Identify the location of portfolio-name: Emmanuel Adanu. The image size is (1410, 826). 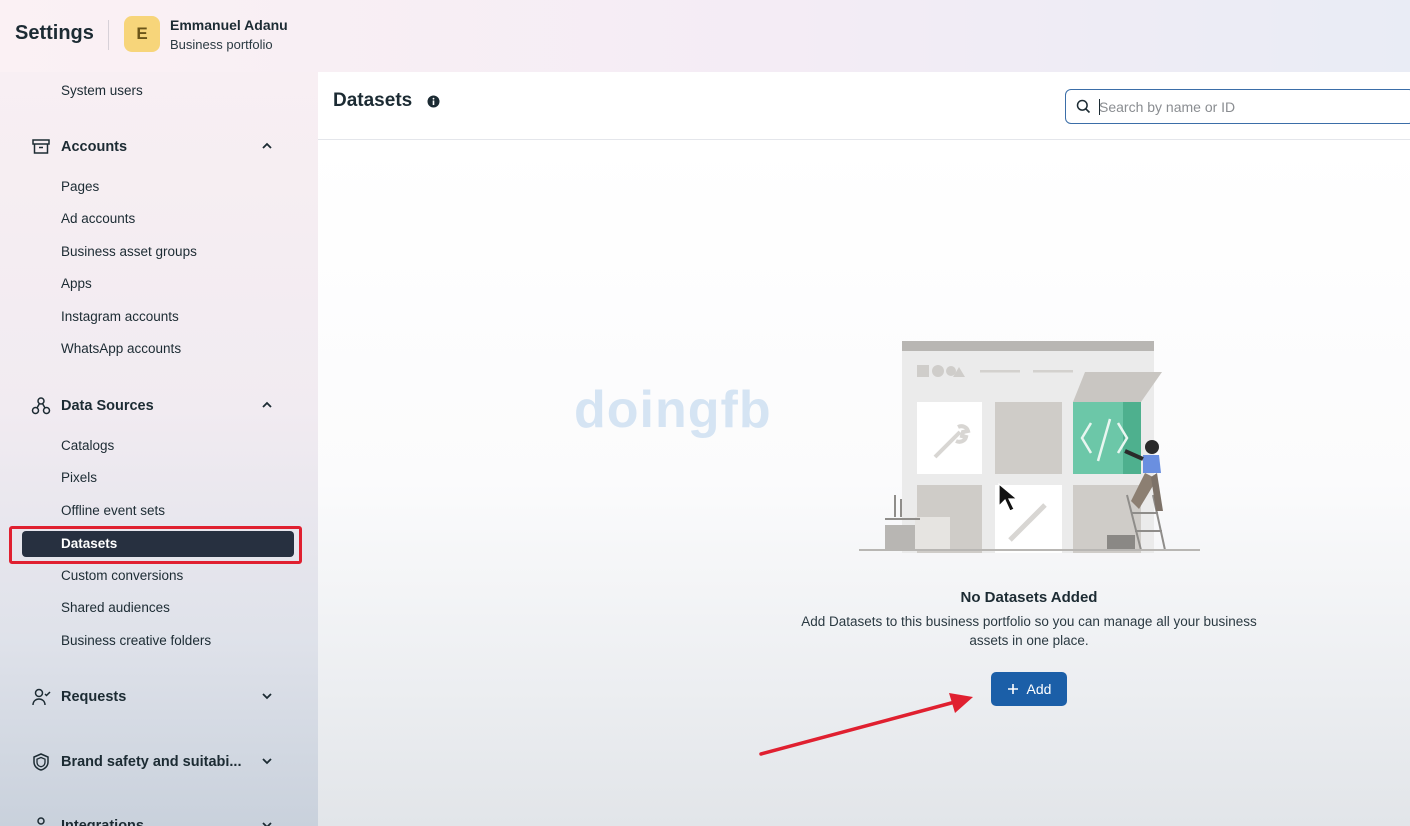
(229, 25).